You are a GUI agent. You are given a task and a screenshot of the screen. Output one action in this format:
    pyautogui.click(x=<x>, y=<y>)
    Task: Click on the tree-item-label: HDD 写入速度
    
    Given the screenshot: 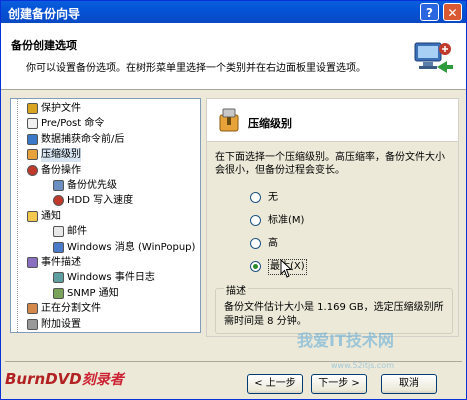 What is the action you would take?
    pyautogui.click(x=100, y=201)
    